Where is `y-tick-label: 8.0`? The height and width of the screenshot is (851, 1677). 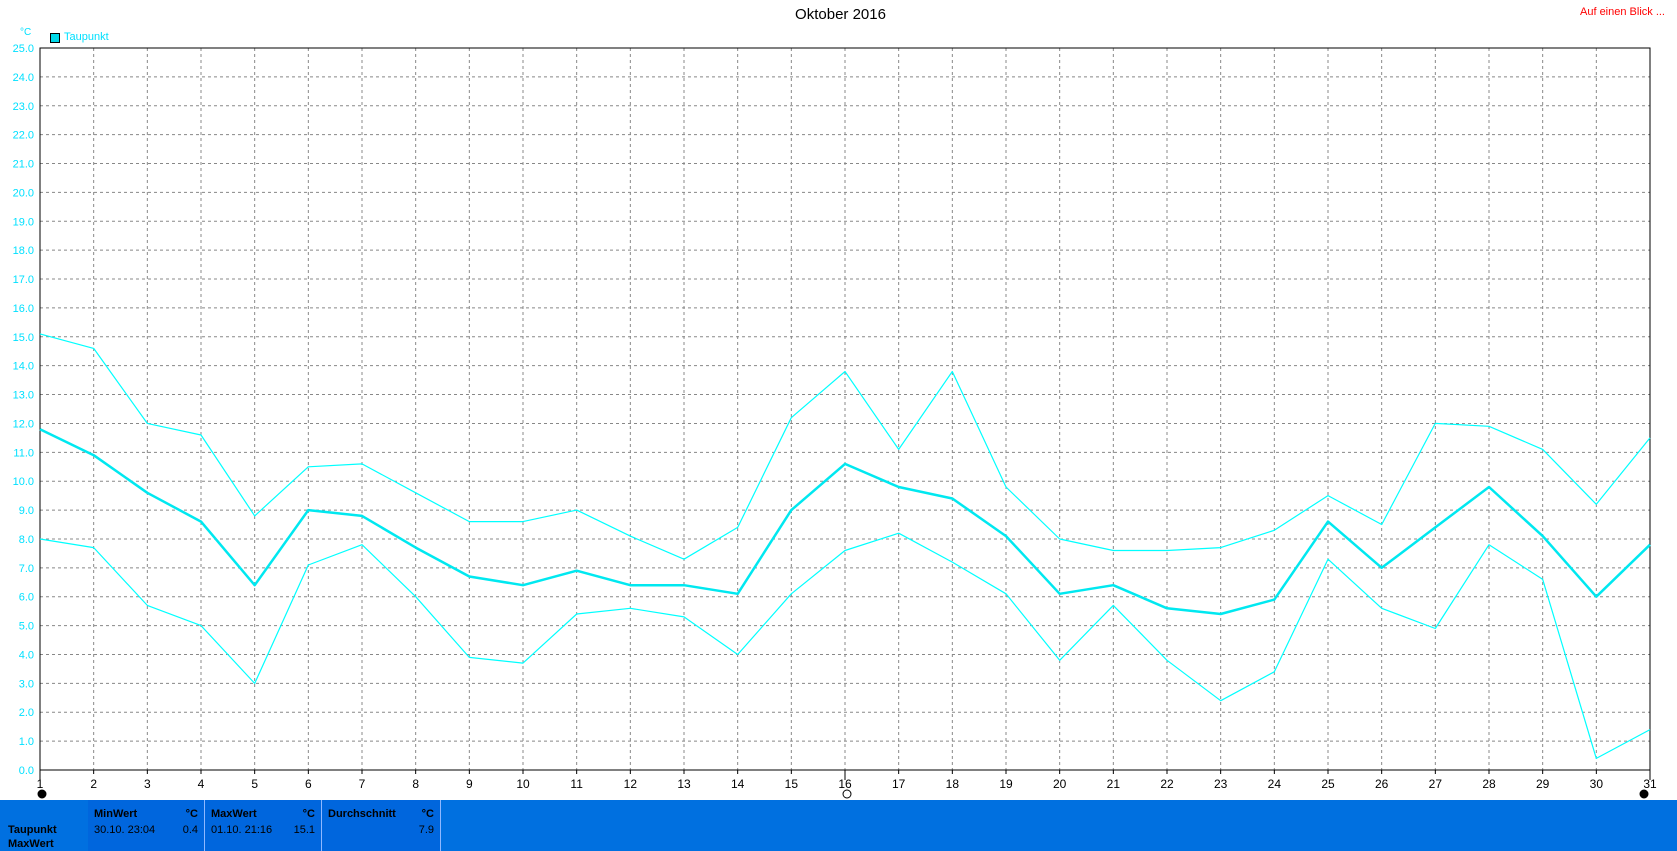 y-tick-label: 8.0 is located at coordinates (26, 540).